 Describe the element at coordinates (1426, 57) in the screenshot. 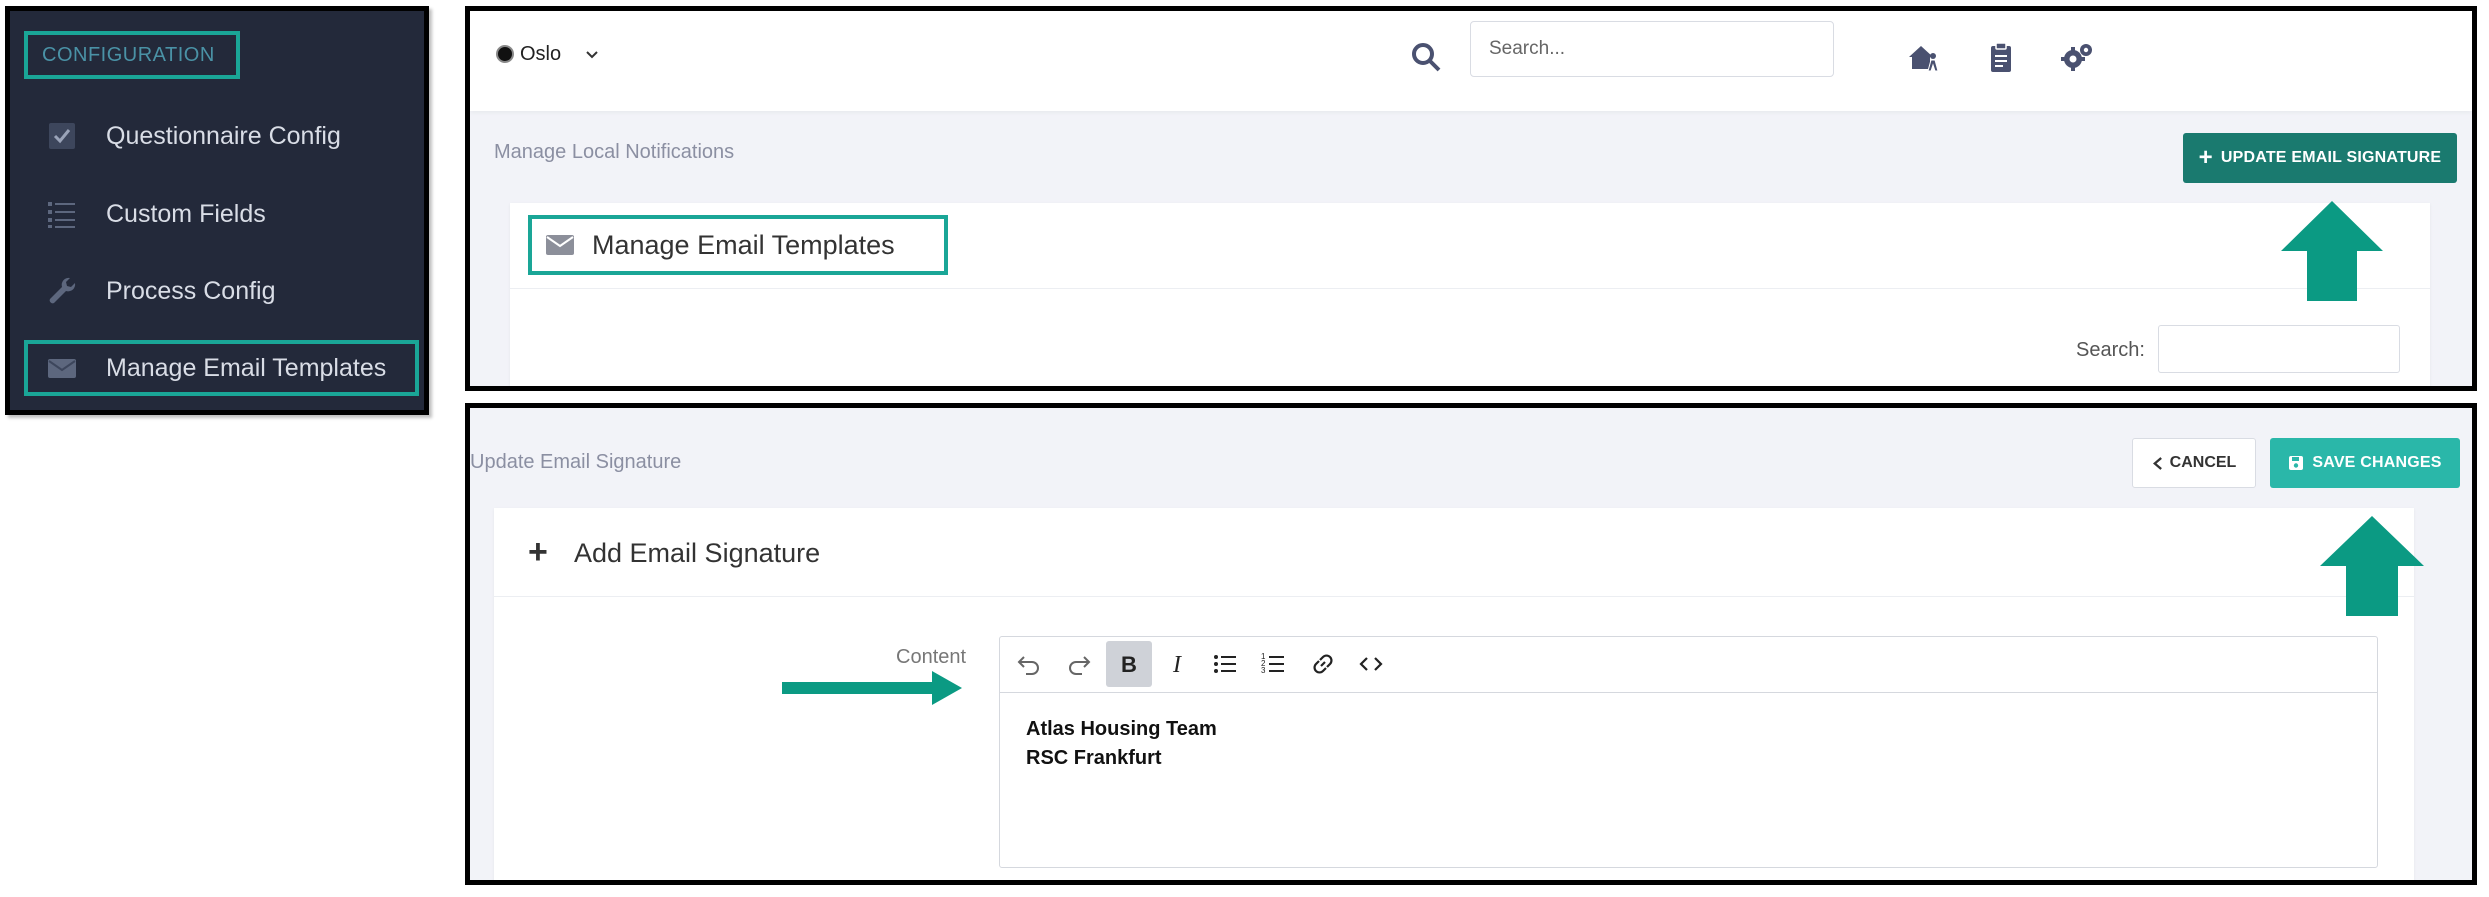

I see `search-icon` at that location.